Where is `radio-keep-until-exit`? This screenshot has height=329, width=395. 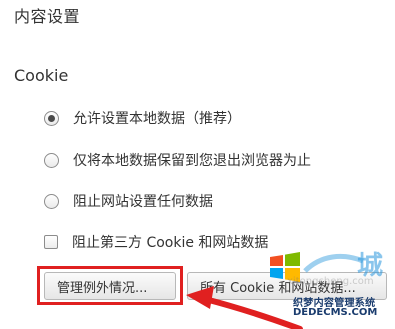
radio-keep-until-exit is located at coordinates (51, 160).